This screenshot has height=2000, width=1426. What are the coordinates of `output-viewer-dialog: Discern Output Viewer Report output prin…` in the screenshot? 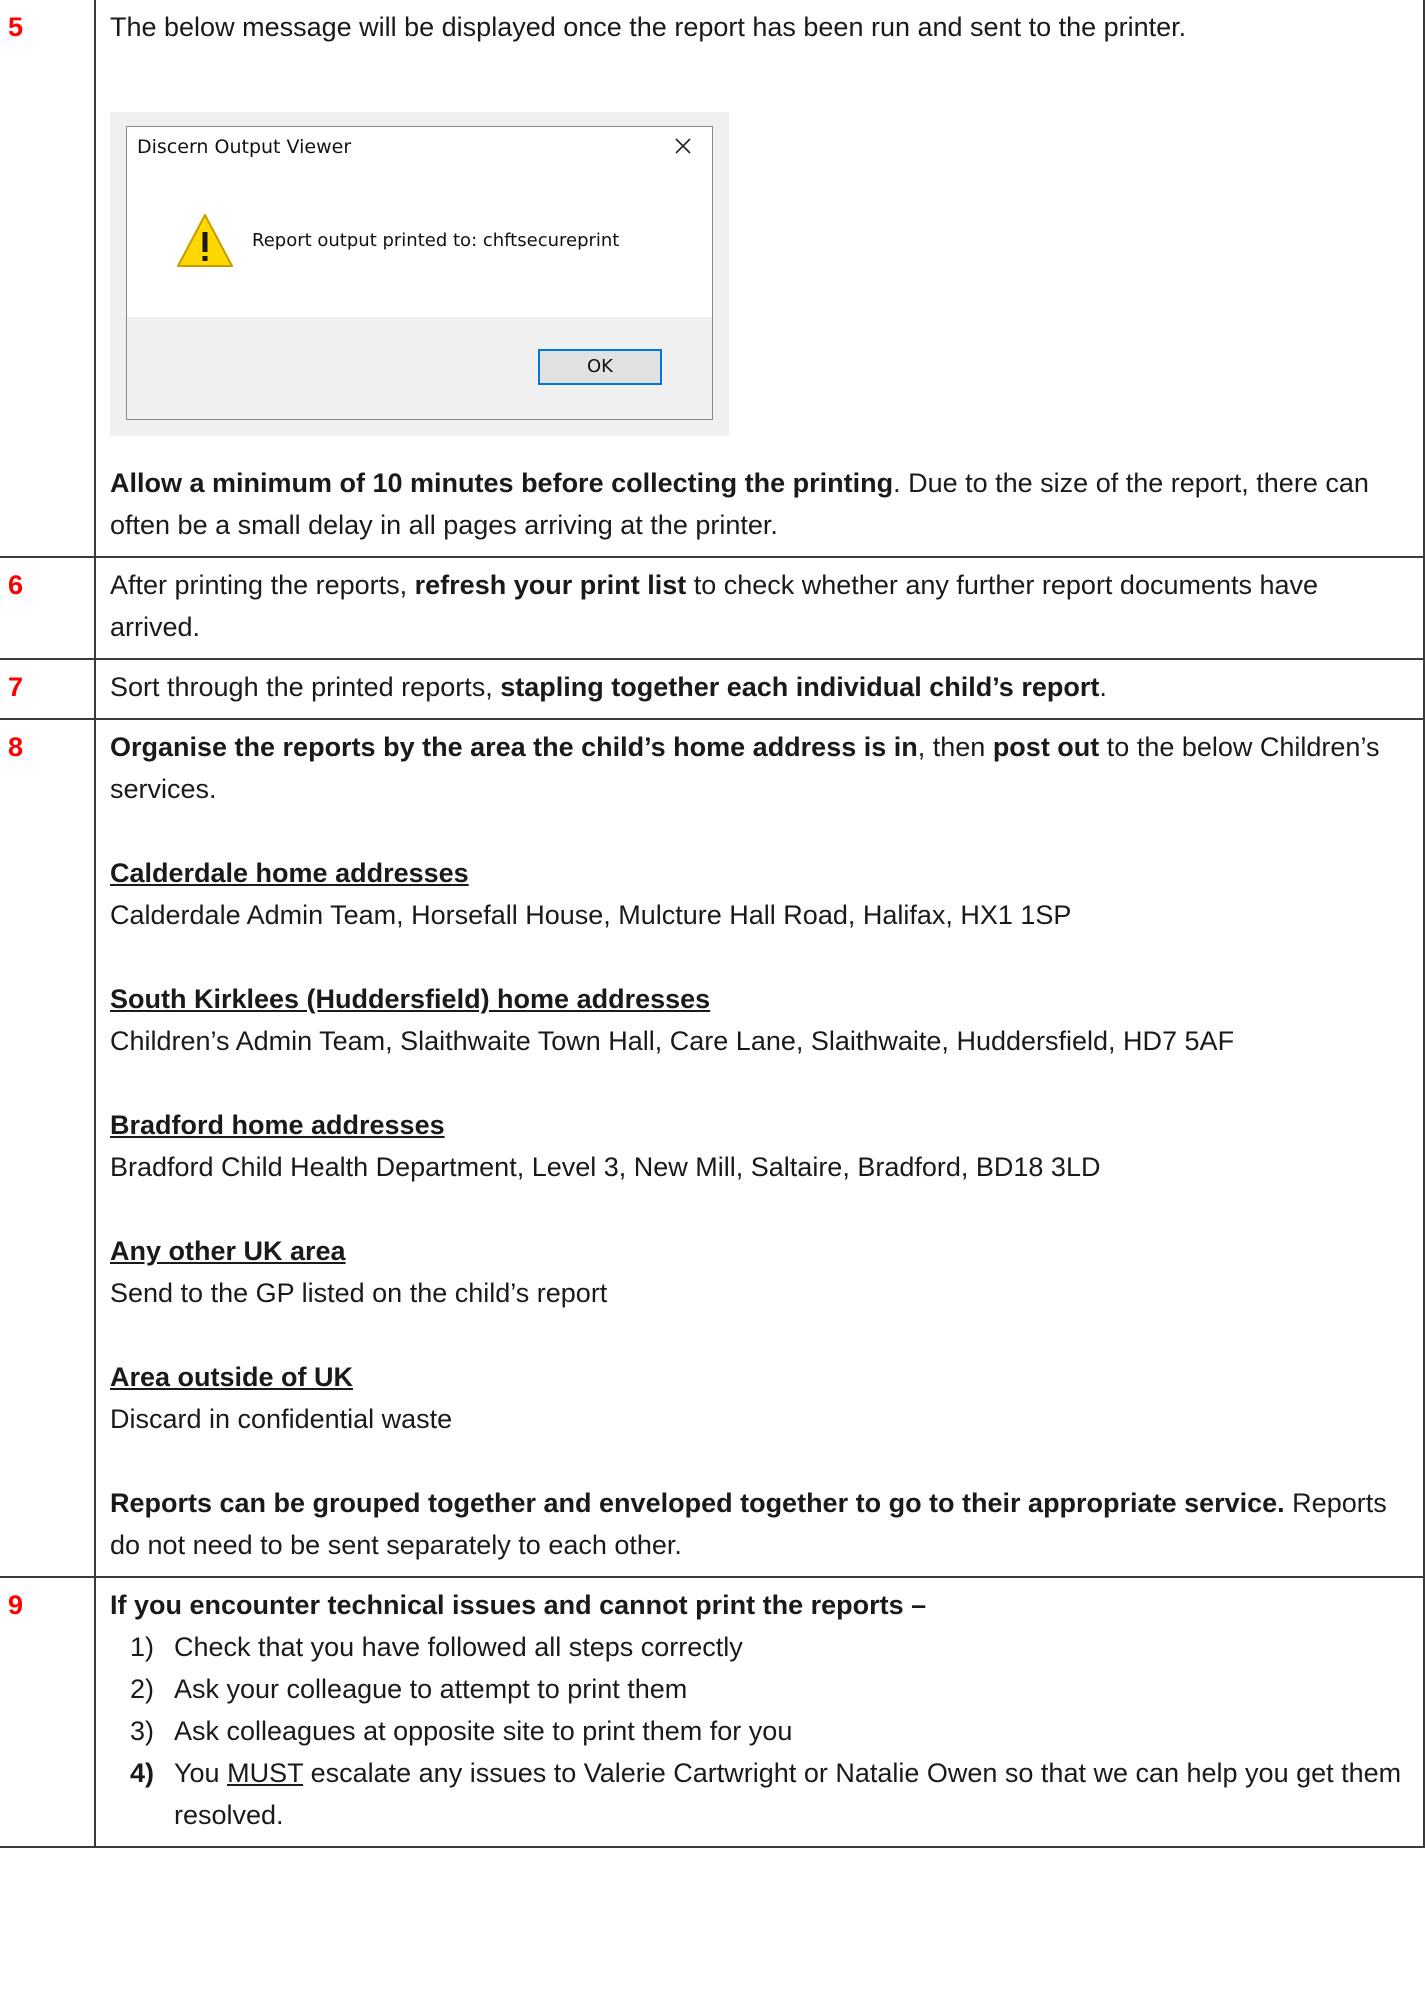 It's located at (419, 273).